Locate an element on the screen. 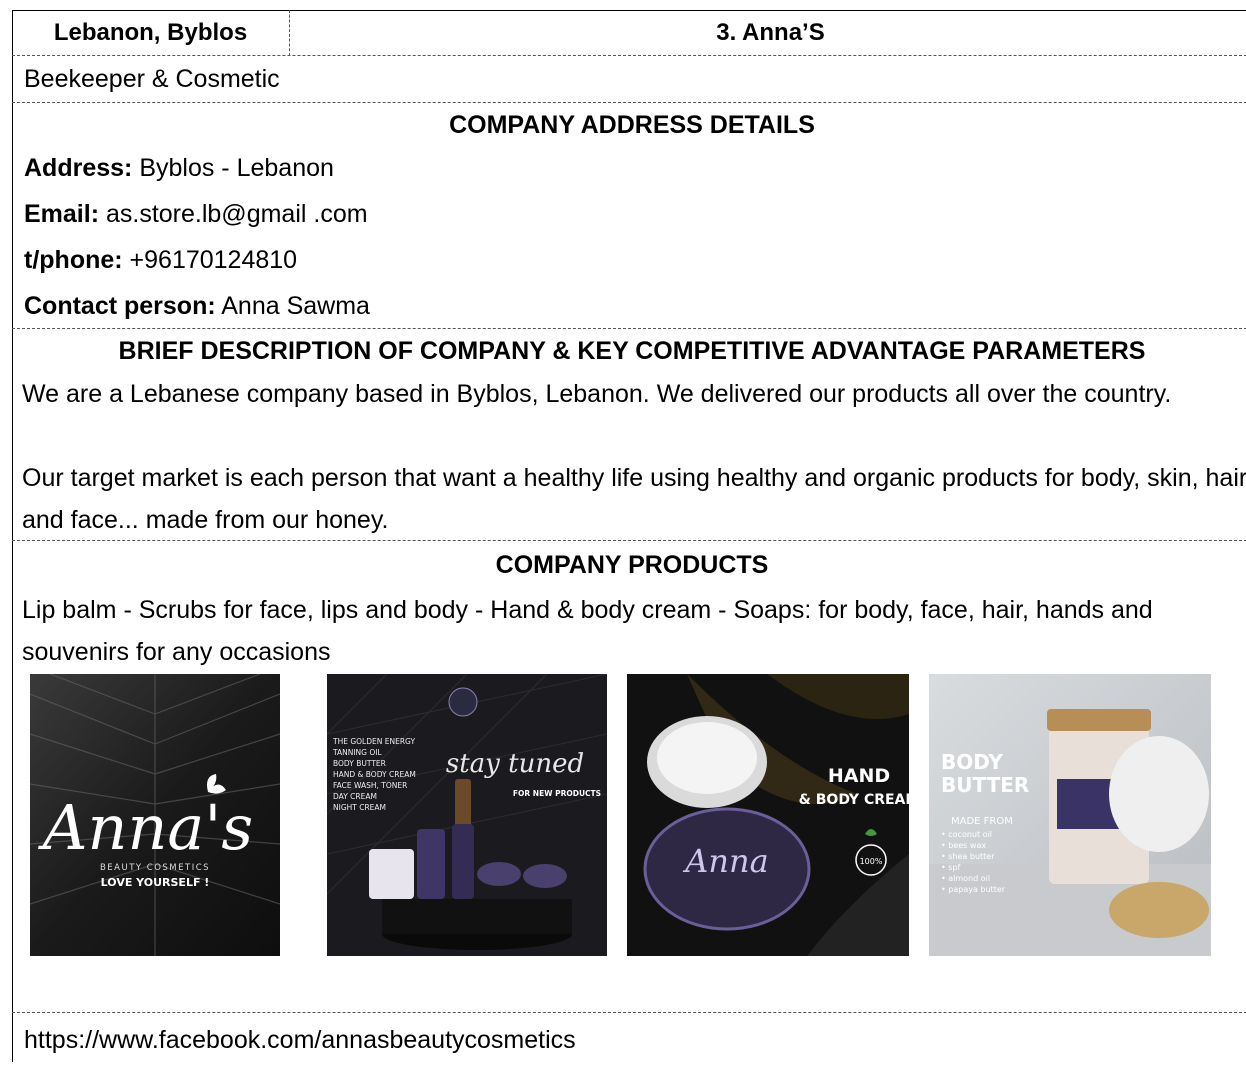 The width and height of the screenshot is (1246, 1067). address-section-title: COMPANY ADDRESS DETAILS is located at coordinates (632, 125).